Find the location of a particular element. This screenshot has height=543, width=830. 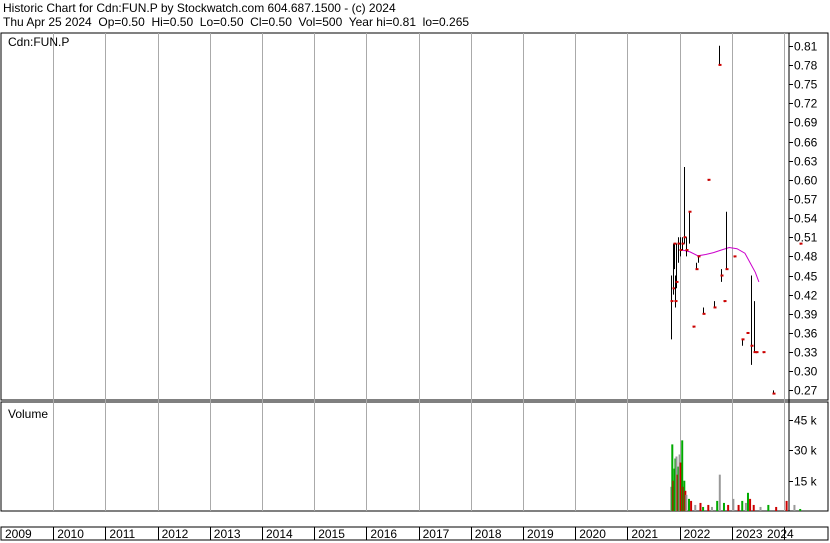

volume-y-tick-label: 45 k is located at coordinates (806, 421).